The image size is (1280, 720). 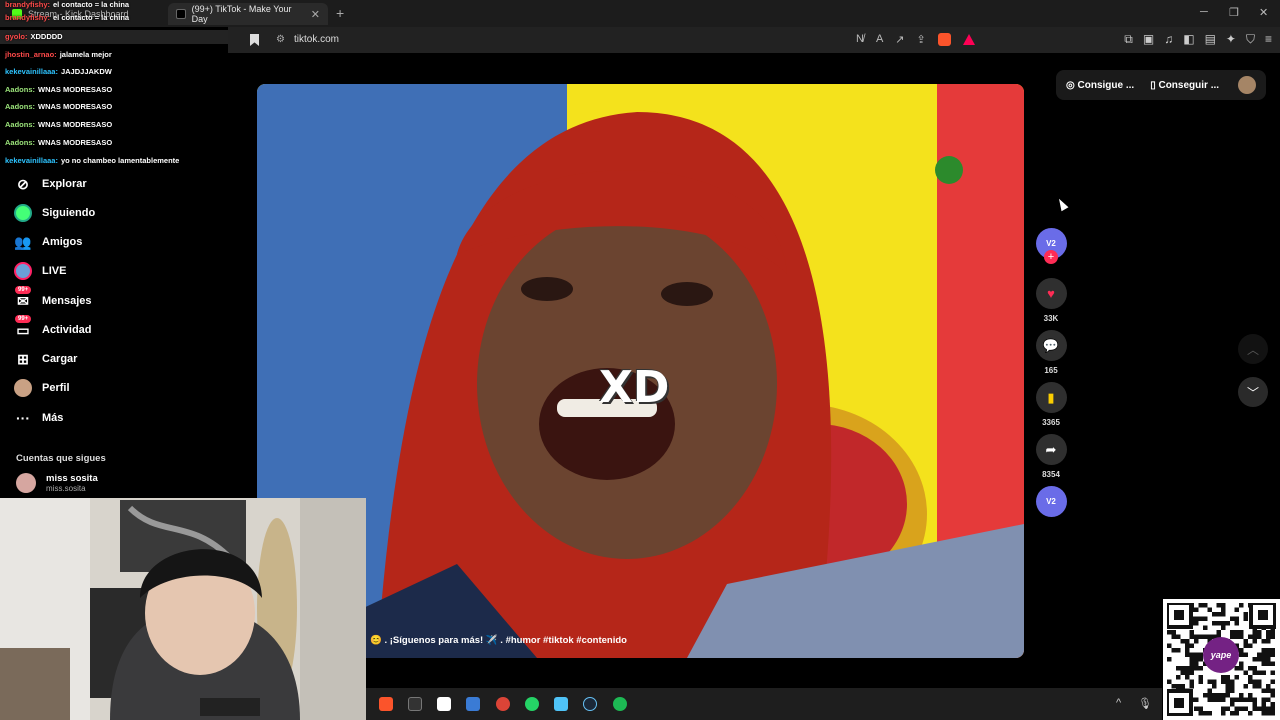 What do you see at coordinates (42, 388) in the screenshot?
I see `sidebar-item-perfil: Perfil` at bounding box center [42, 388].